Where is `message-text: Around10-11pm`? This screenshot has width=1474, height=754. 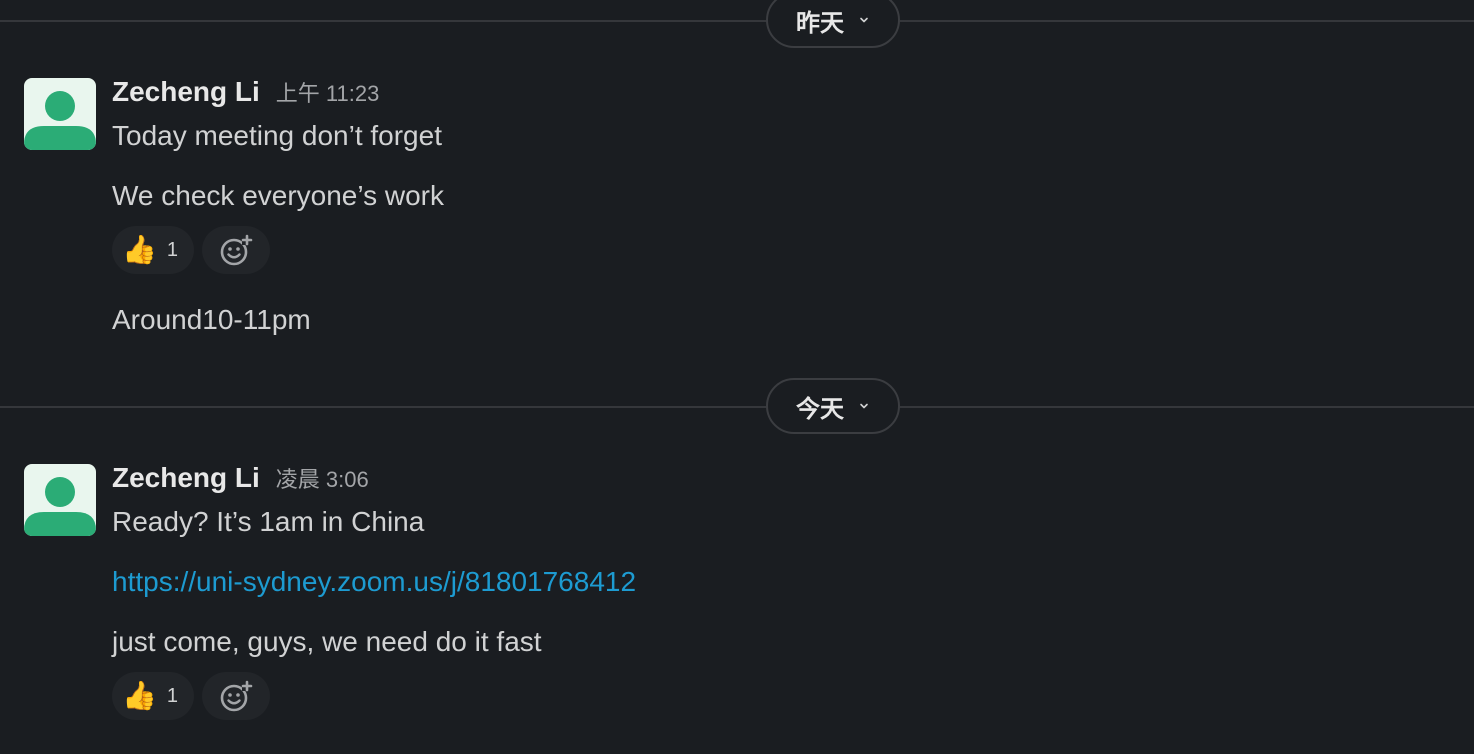
message-text: Around10-11pm is located at coordinates (211, 319).